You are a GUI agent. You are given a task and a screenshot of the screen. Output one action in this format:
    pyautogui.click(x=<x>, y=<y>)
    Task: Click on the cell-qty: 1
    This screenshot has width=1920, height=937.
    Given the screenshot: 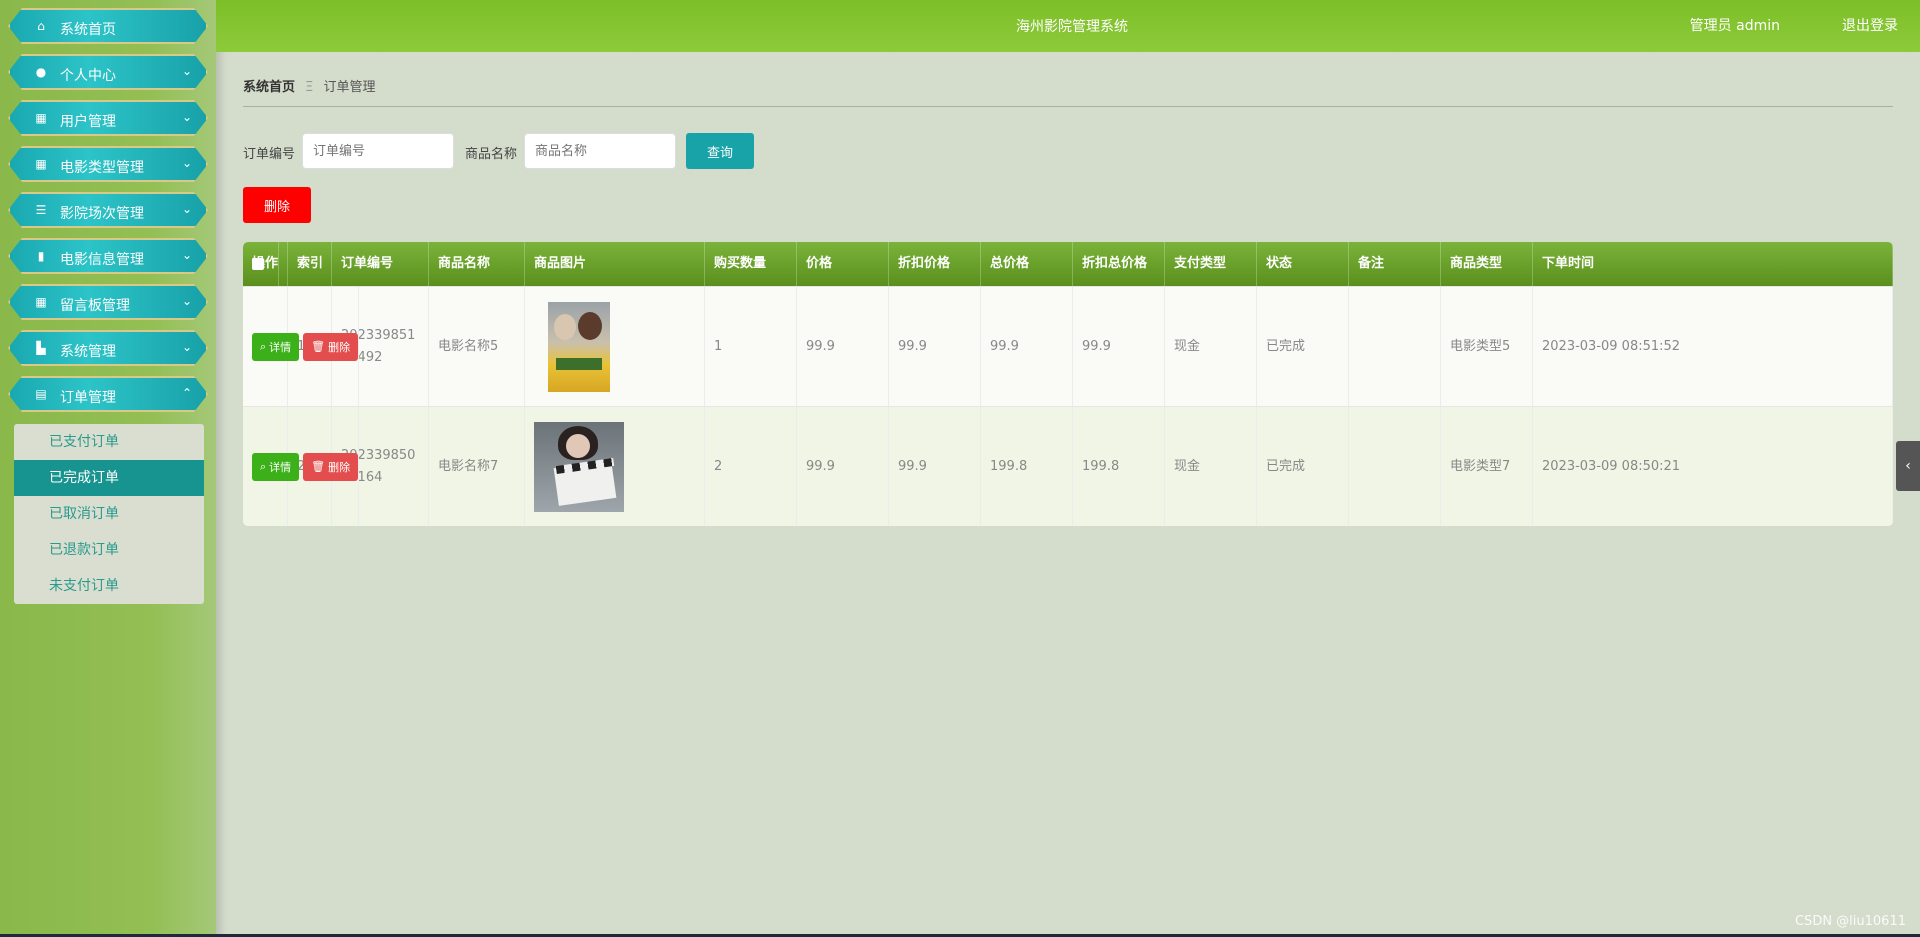 What is the action you would take?
    pyautogui.click(x=751, y=346)
    